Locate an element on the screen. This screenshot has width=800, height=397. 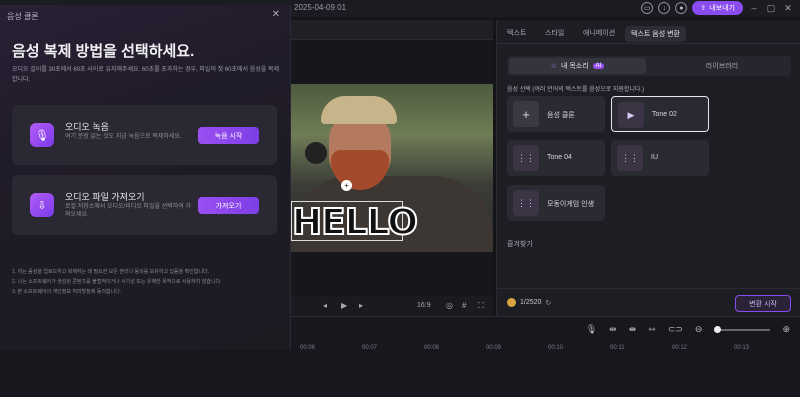
avatar: ● is located at coordinates (681, 8).